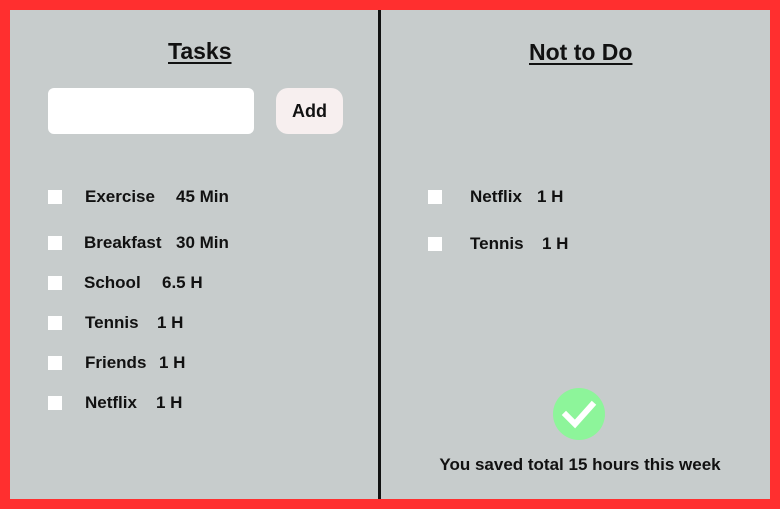 The height and width of the screenshot is (509, 780). Describe the element at coordinates (158, 284) in the screenshot. I see `task-item-school: School 6.5 H` at that location.